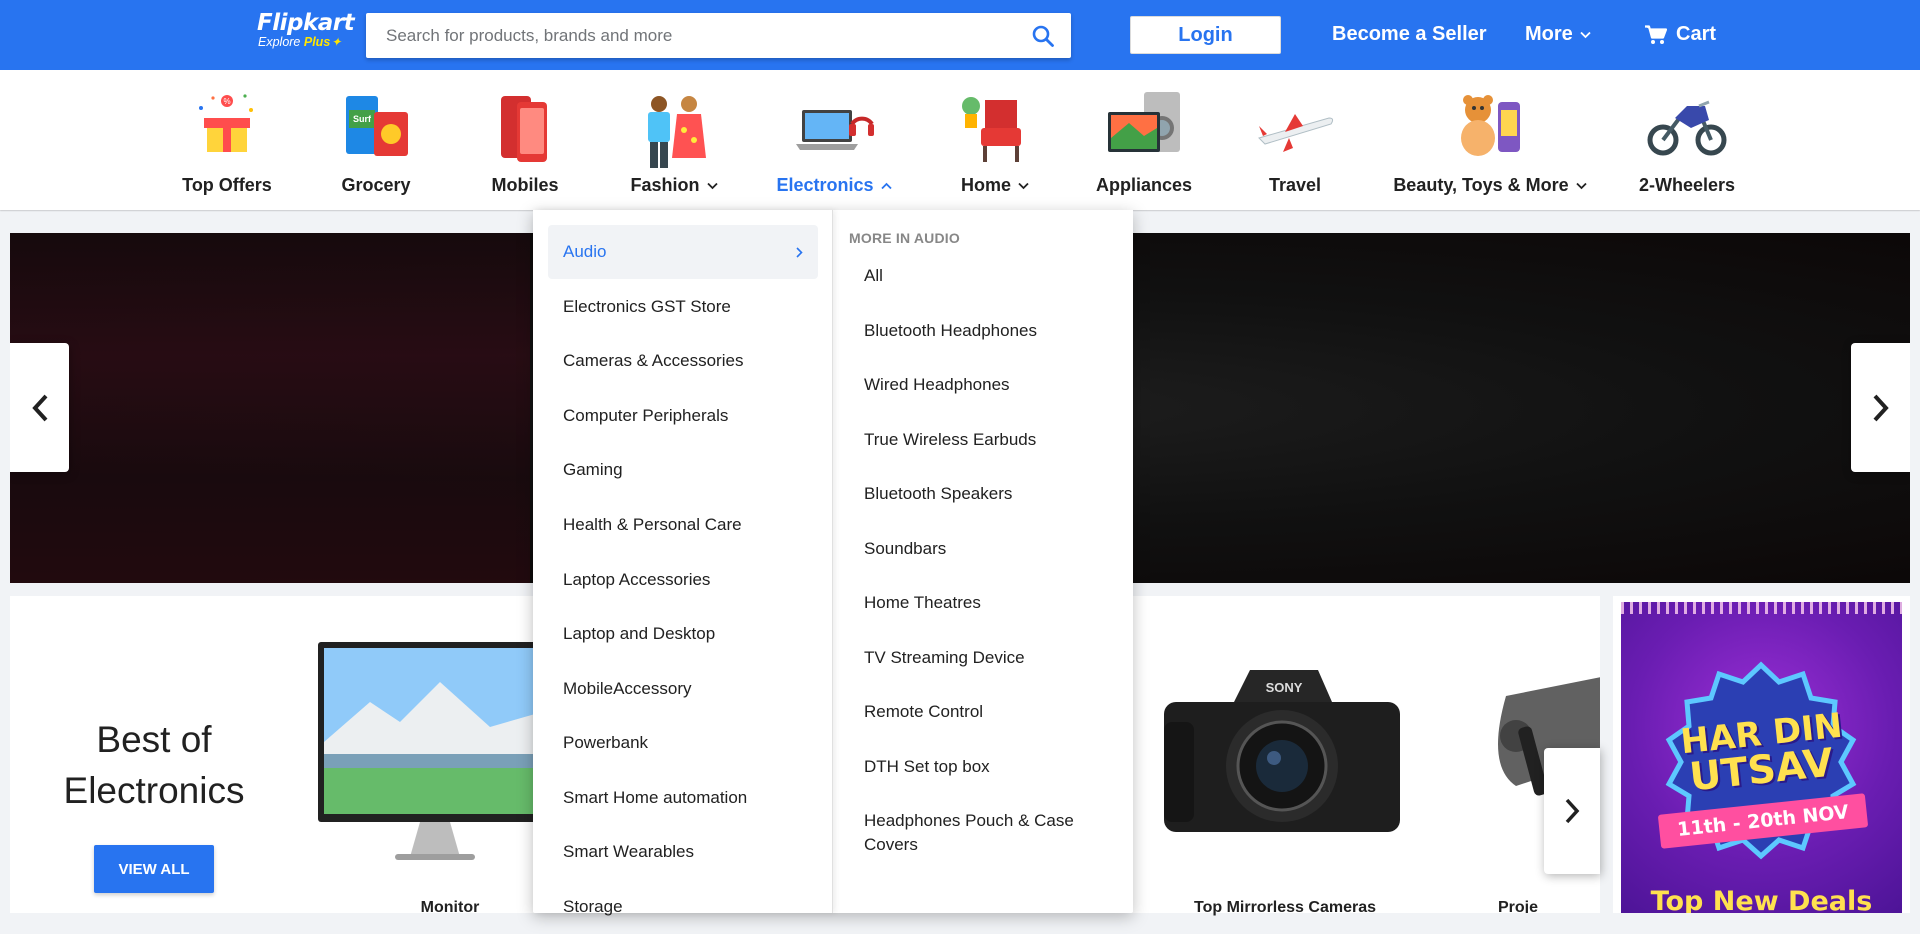 The width and height of the screenshot is (1920, 934). Describe the element at coordinates (525, 185) in the screenshot. I see `category-label: Mobiles` at that location.